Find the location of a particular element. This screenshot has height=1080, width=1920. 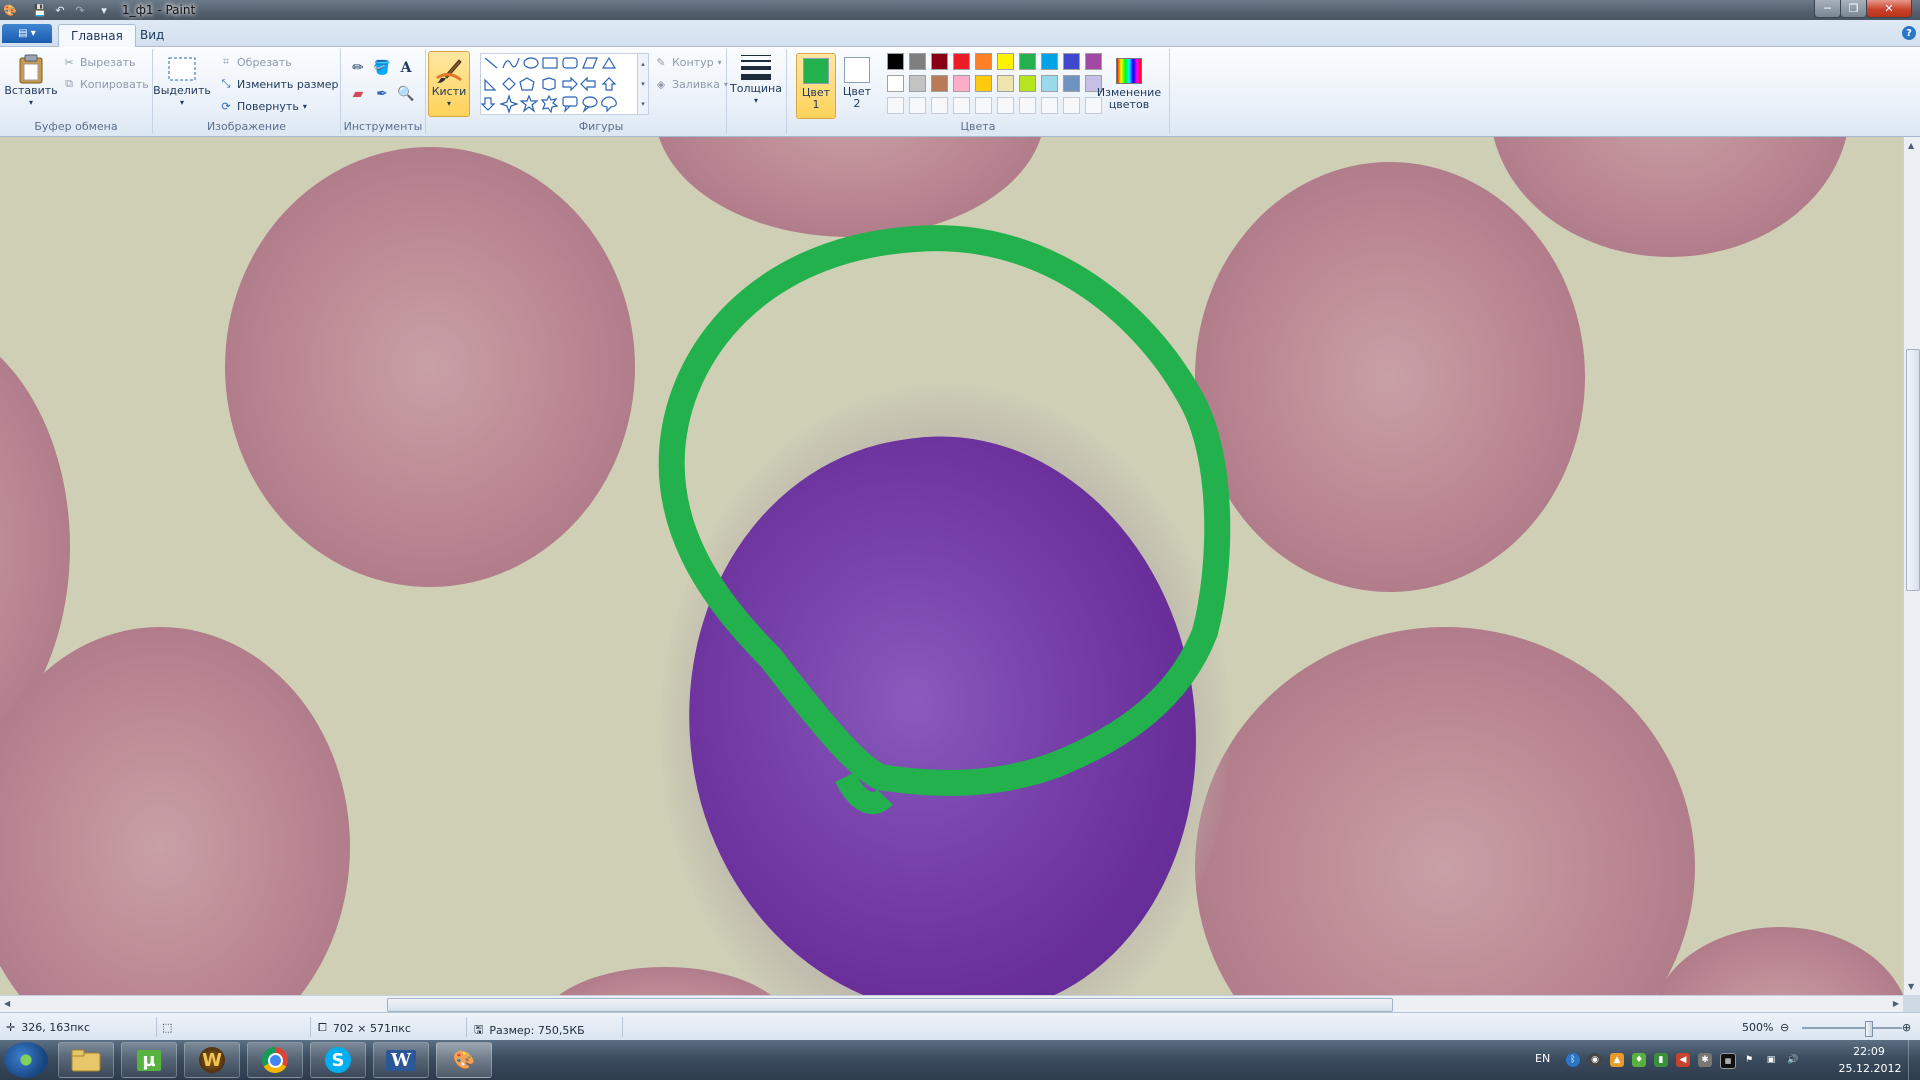

paint-app-icon: 🎨 is located at coordinates (10, 10).